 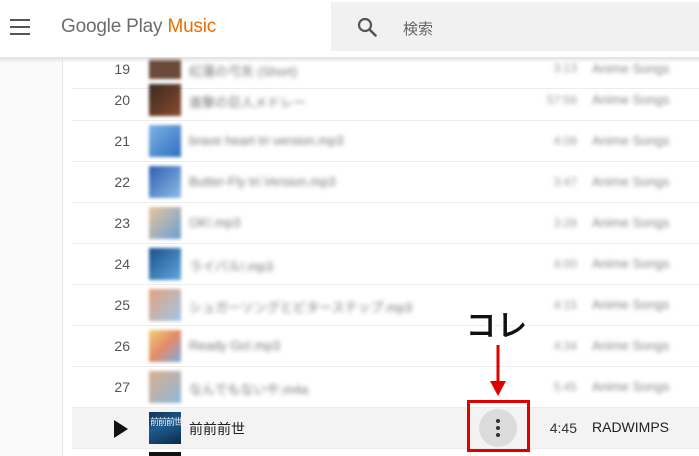 I want to click on track-number: 26, so click(x=122, y=346).